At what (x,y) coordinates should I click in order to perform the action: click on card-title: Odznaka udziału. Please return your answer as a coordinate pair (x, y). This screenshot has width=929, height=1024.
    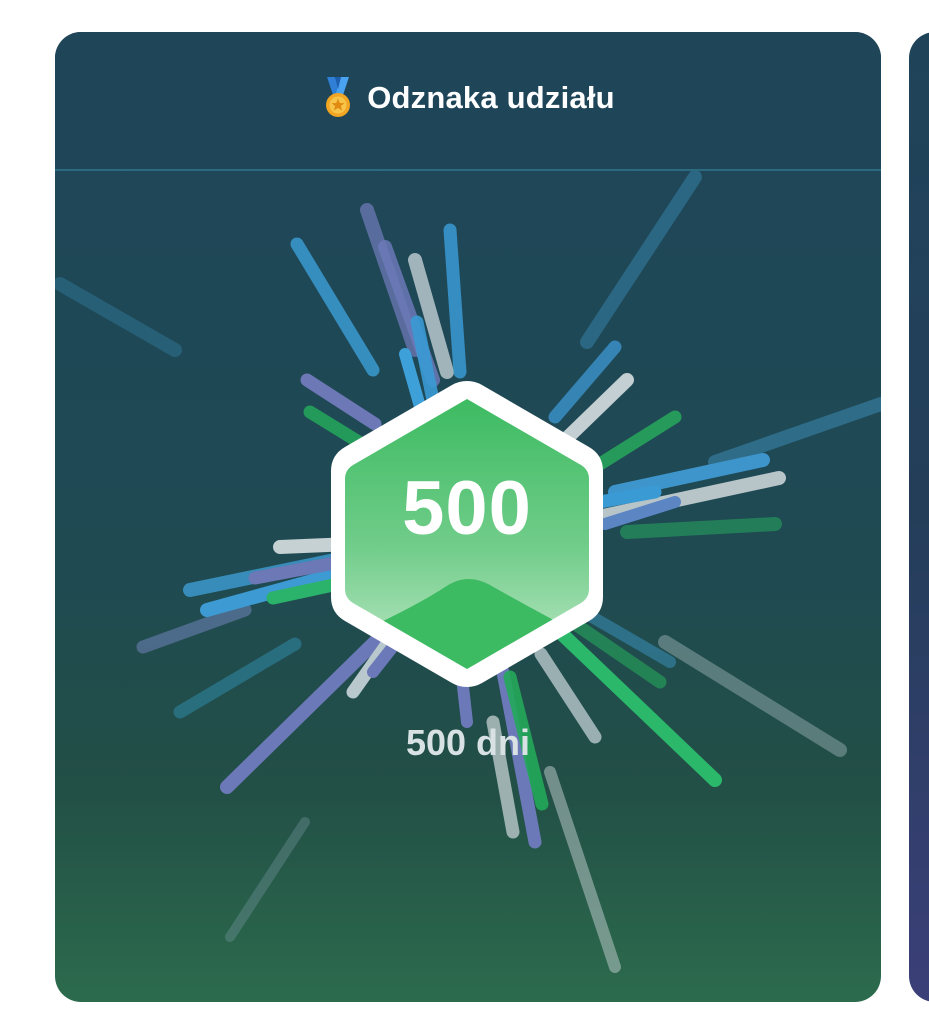
    Looking at the image, I should click on (491, 97).